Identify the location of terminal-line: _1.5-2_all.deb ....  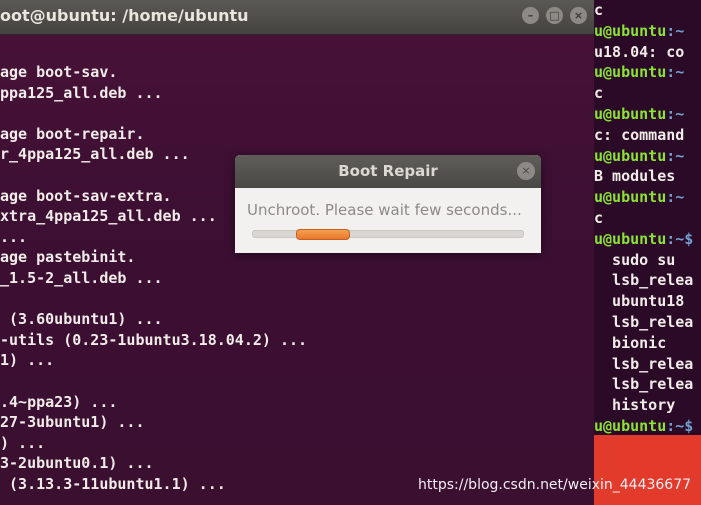
(81, 277).